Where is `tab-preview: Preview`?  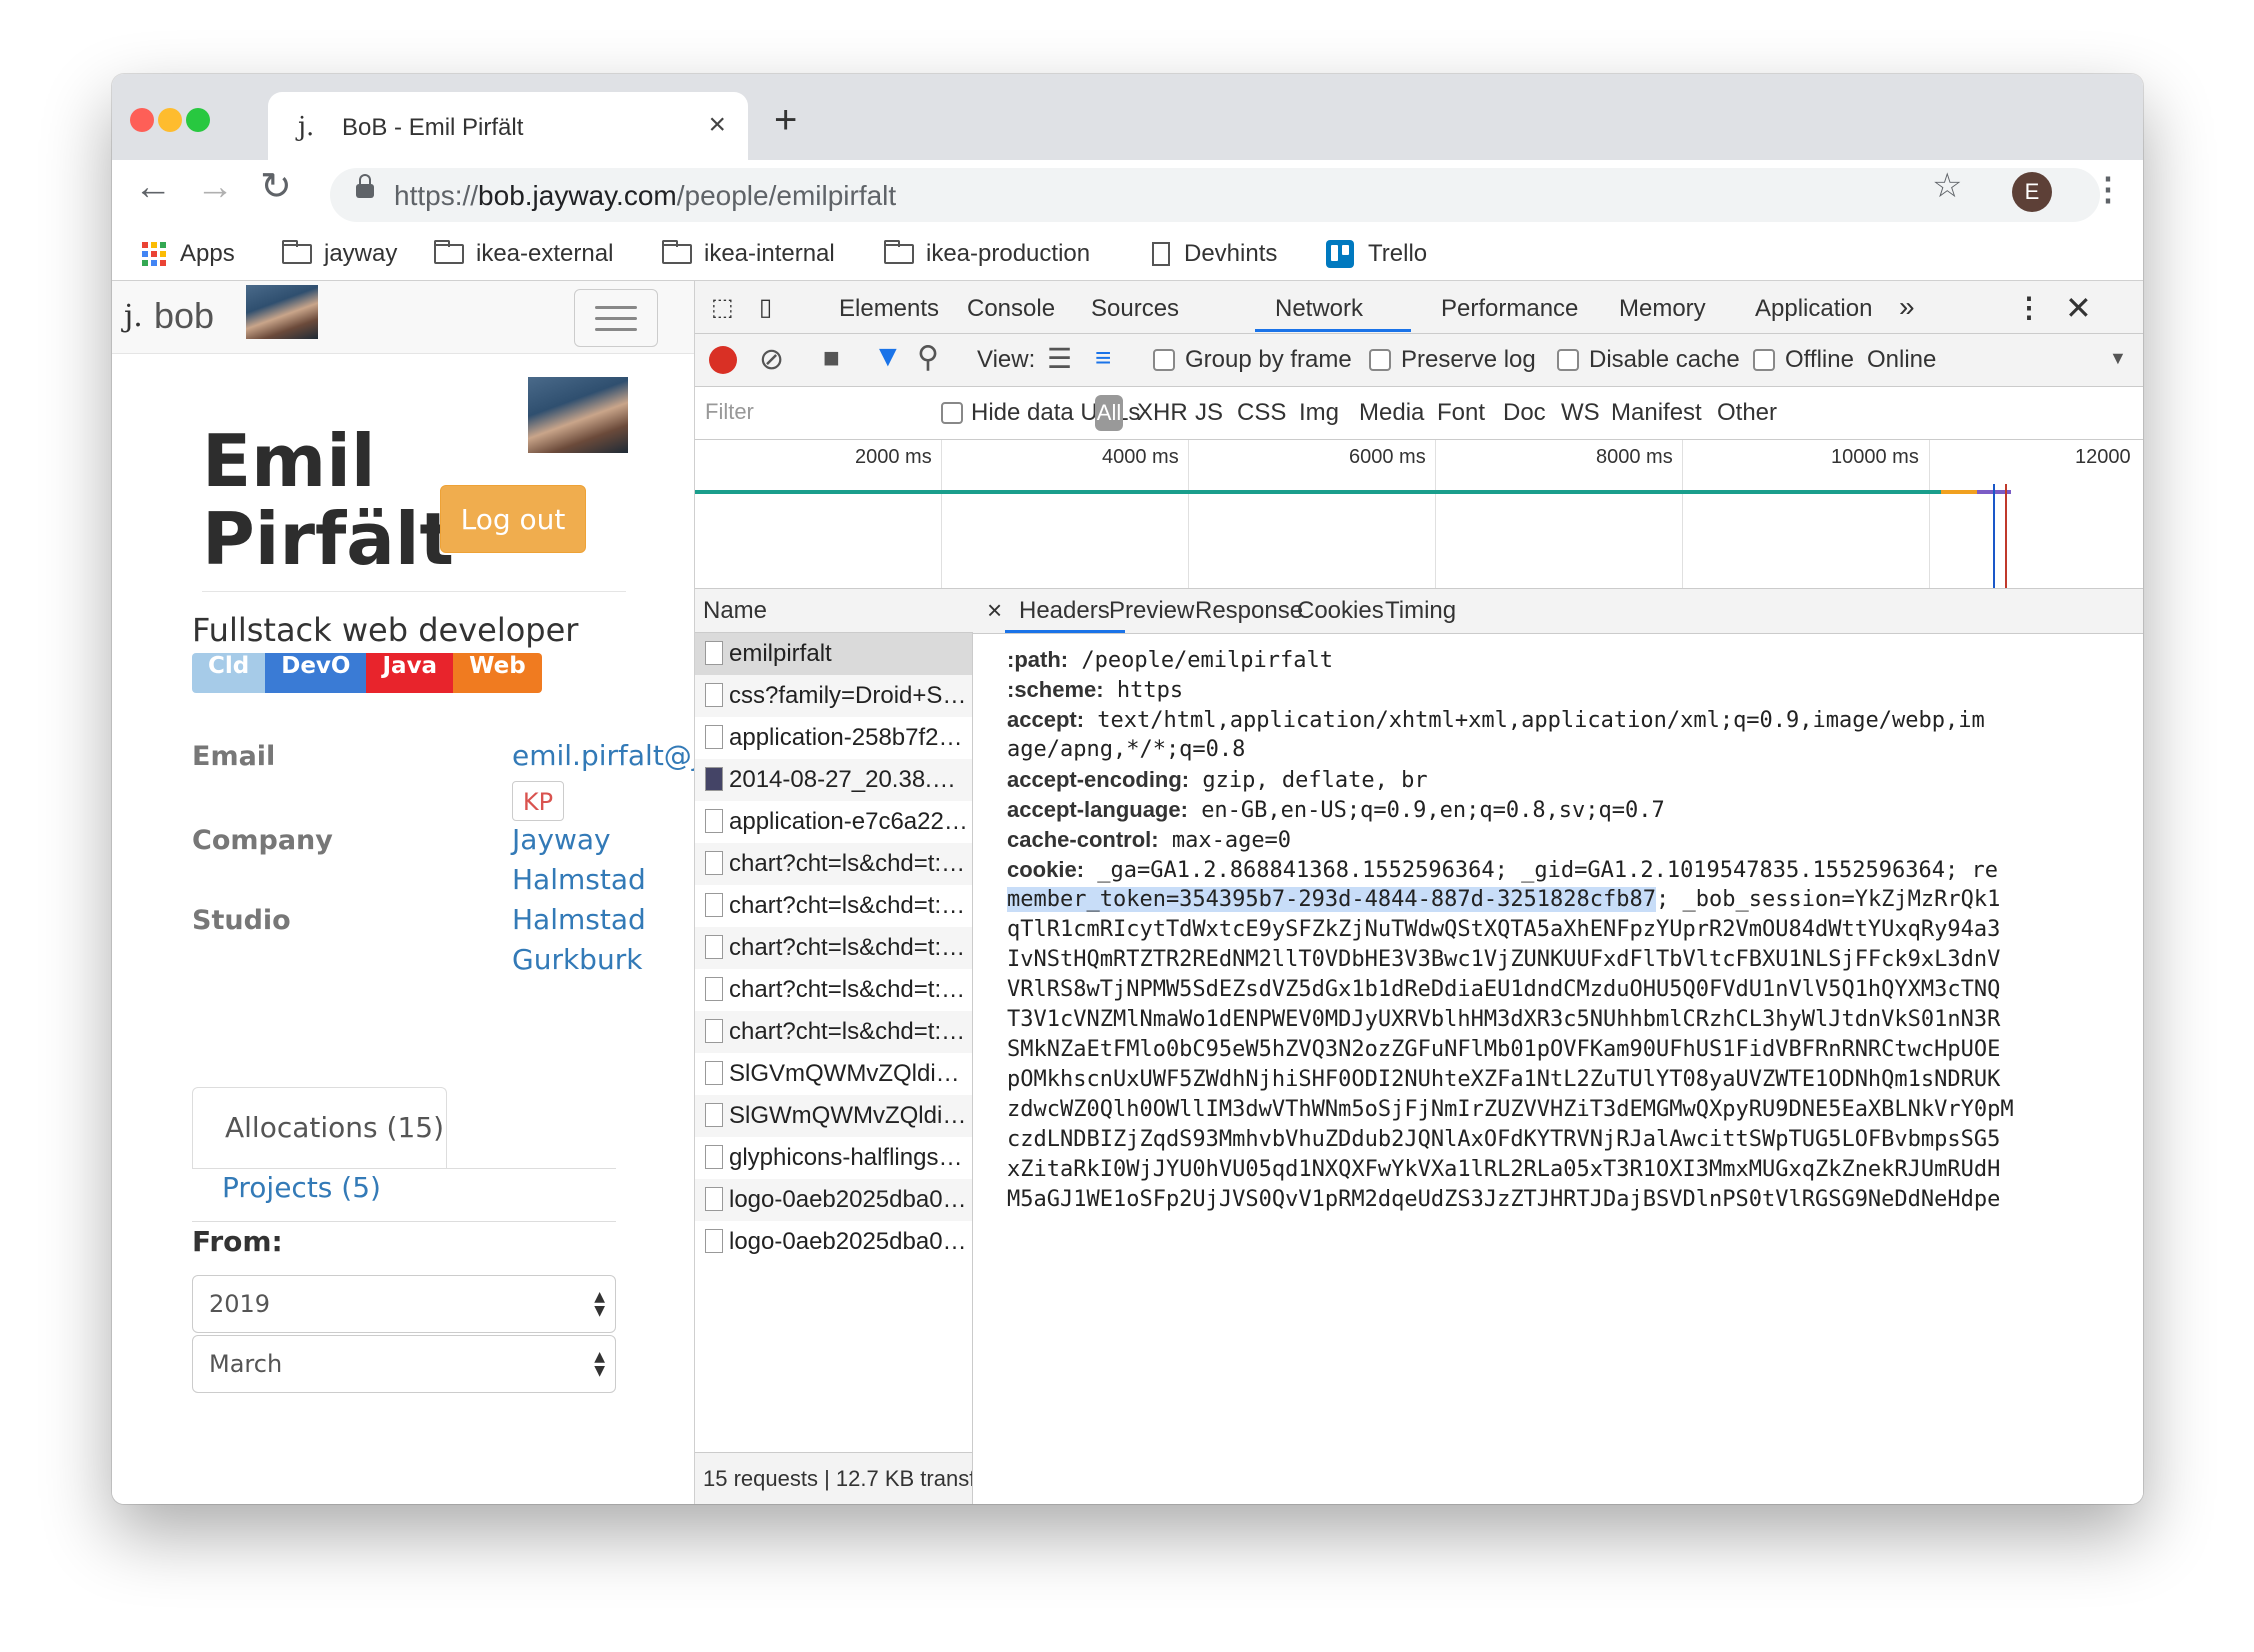 tab-preview: Preview is located at coordinates (1151, 611).